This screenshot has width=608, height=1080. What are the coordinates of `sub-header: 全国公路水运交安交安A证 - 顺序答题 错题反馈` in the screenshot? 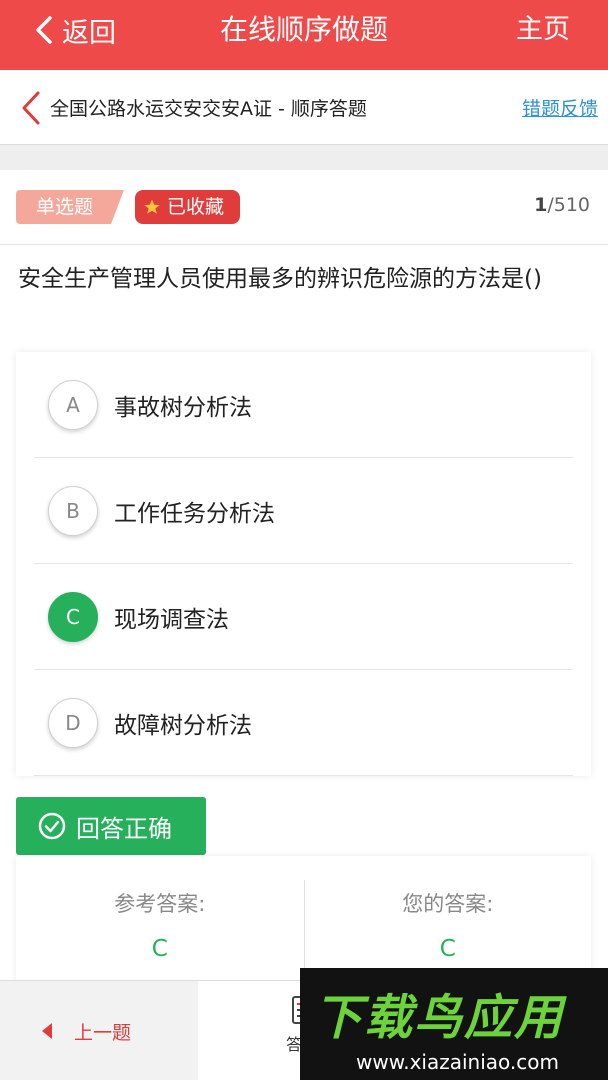 It's located at (304, 107).